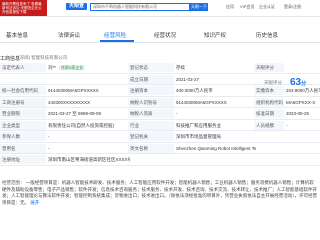 The width and height of the screenshot is (320, 240). I want to click on field-value: 有限责任公司(自然人投资或控股), so click(88, 125).